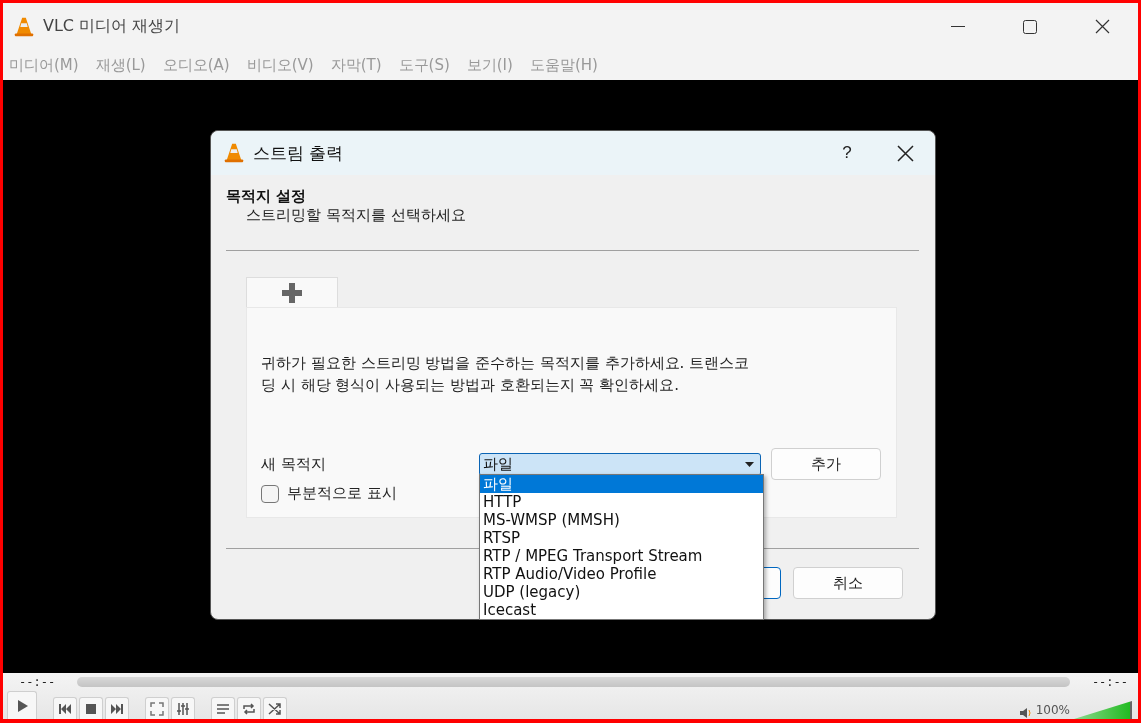 This screenshot has width=1141, height=723. I want to click on remaining-time: --:--, so click(1109, 682).